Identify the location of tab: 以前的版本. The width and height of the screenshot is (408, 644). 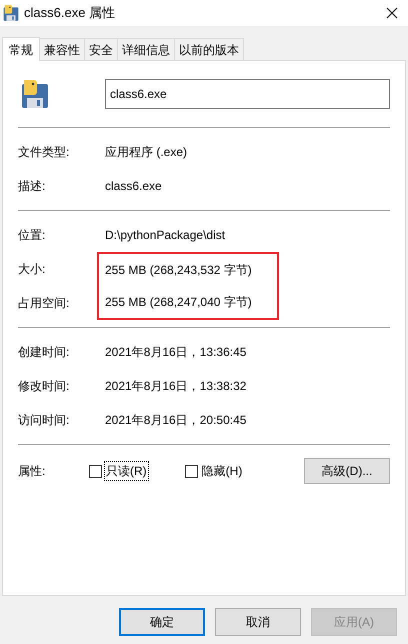
(209, 49).